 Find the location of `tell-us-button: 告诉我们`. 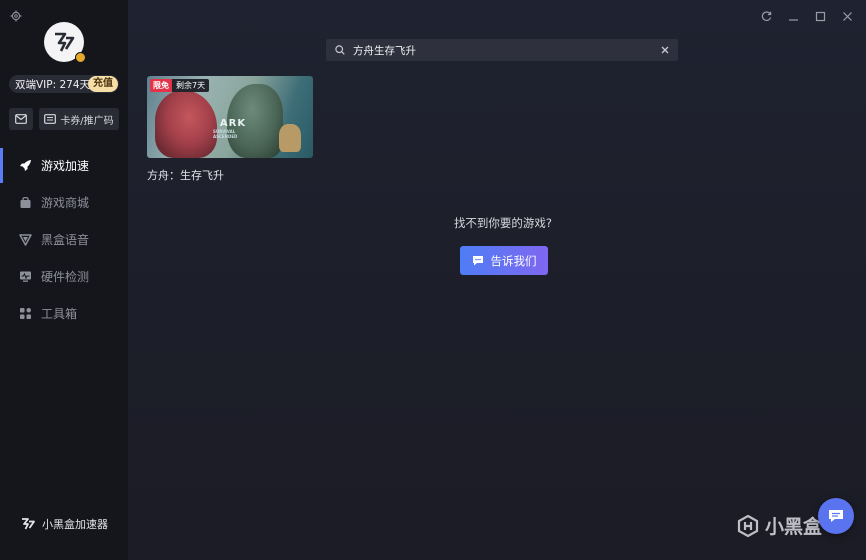

tell-us-button: 告诉我们 is located at coordinates (504, 260).